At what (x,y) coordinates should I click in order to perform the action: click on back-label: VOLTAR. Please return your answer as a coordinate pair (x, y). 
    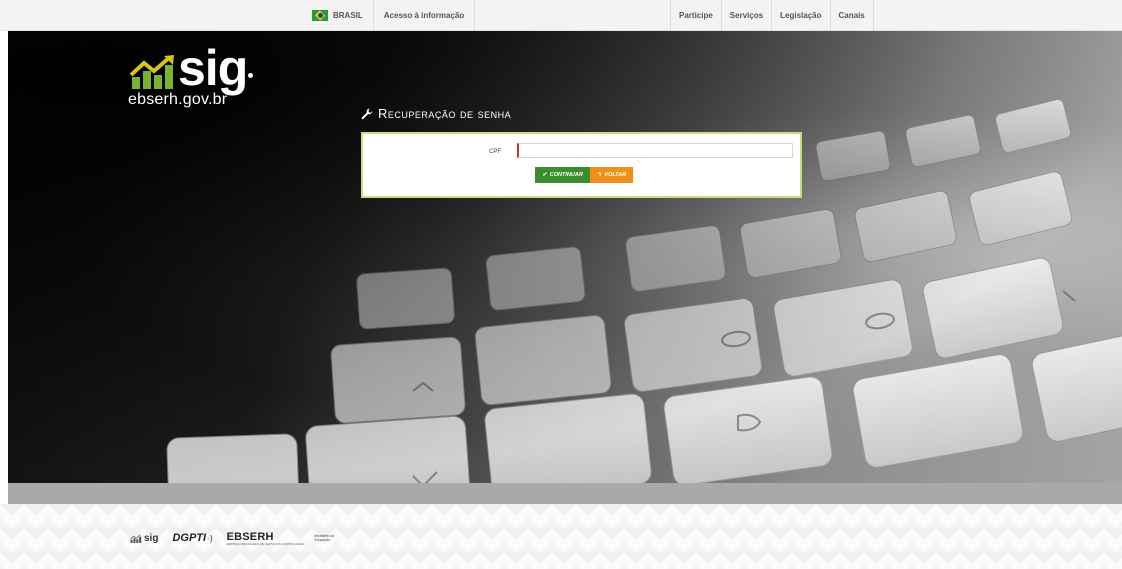
    Looking at the image, I should click on (615, 175).